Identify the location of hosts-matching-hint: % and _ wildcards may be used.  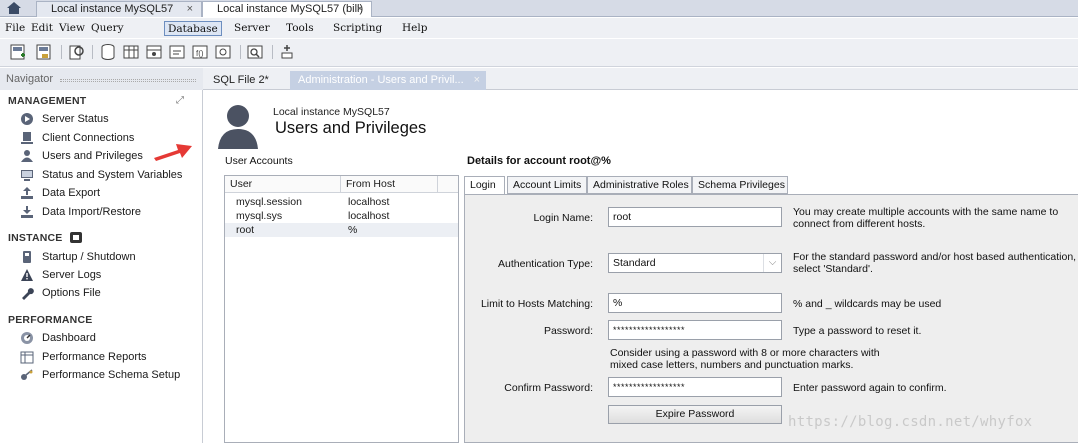
(867, 304).